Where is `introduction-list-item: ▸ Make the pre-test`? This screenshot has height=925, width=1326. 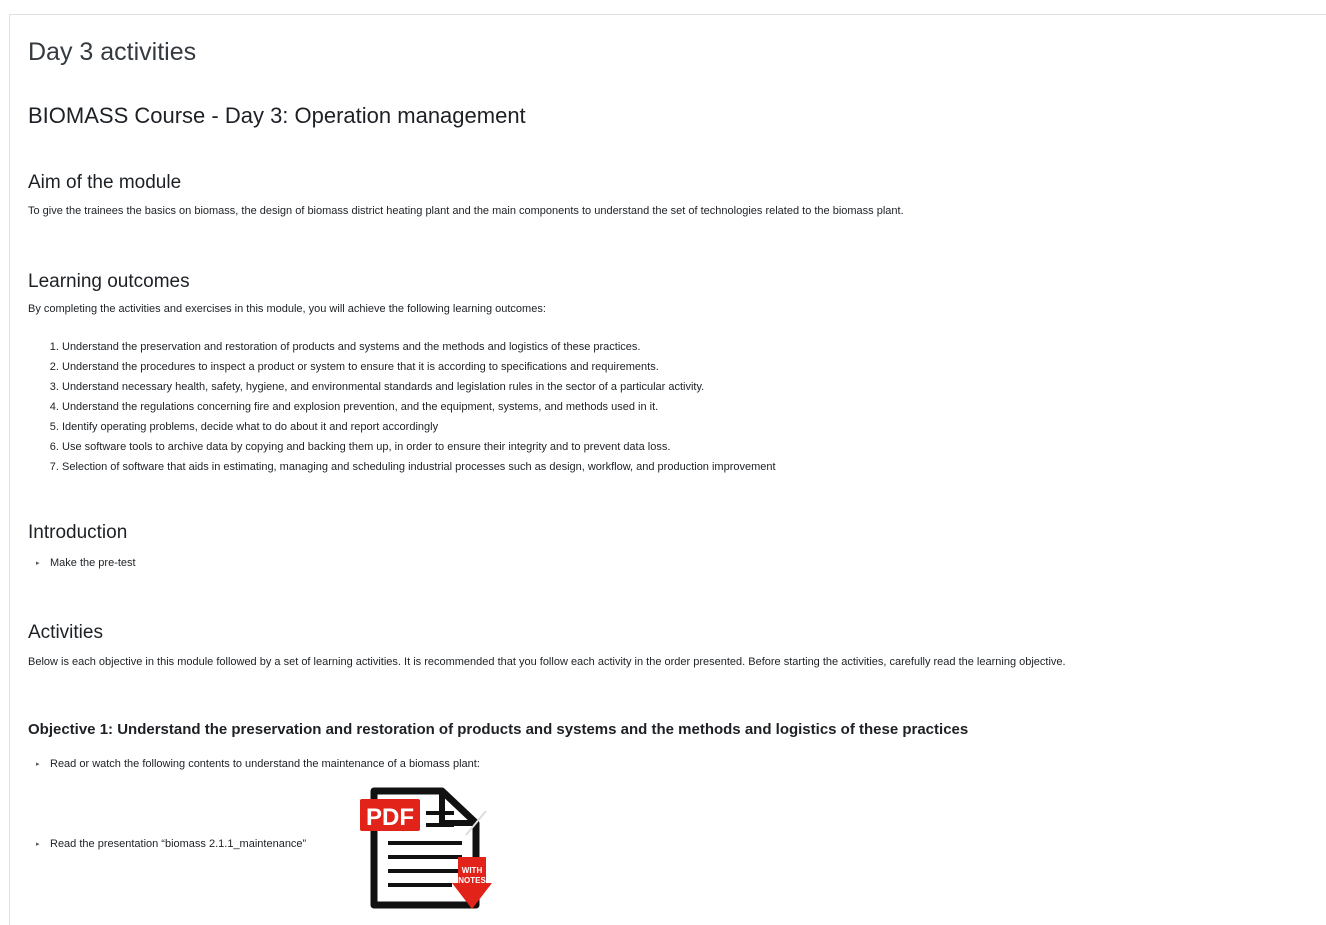
introduction-list-item: ▸ Make the pre-test is located at coordinates (86, 563).